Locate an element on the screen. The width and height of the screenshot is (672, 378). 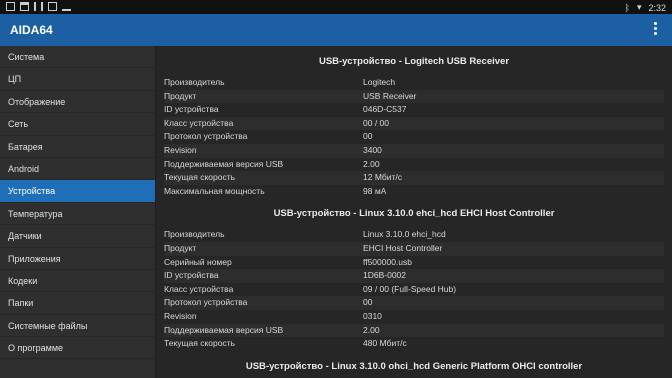
section-title: USB-устройство - Logitech USB Receiver is located at coordinates (414, 61).